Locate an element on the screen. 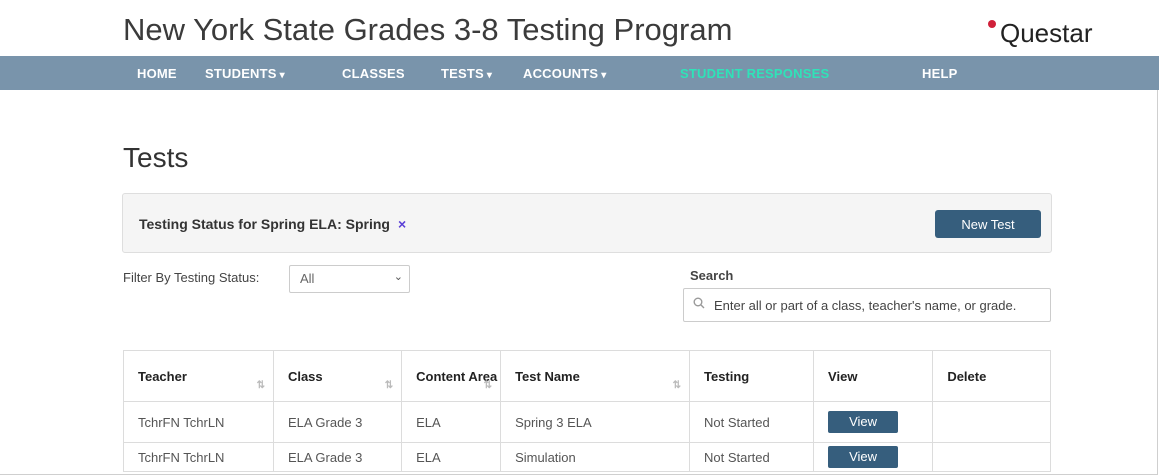 The width and height of the screenshot is (1159, 476). search-box is located at coordinates (867, 305).